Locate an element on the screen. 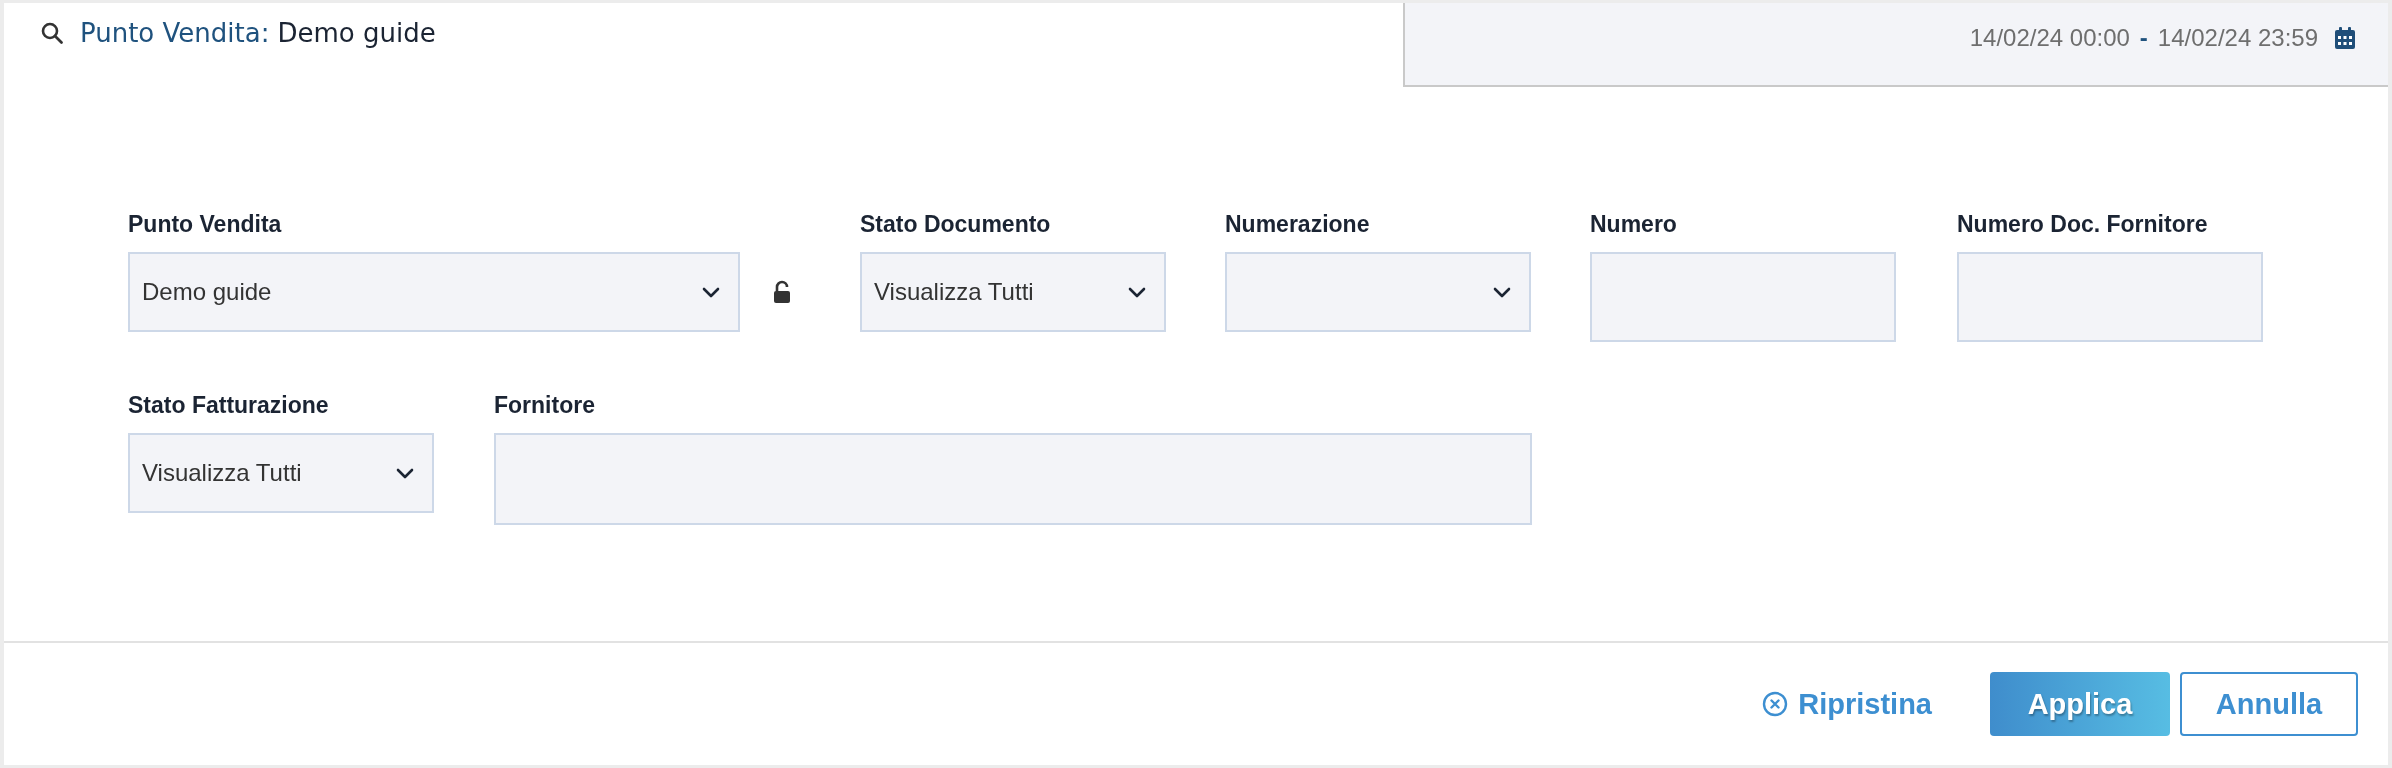 This screenshot has height=768, width=2392. search-icon is located at coordinates (52, 33).